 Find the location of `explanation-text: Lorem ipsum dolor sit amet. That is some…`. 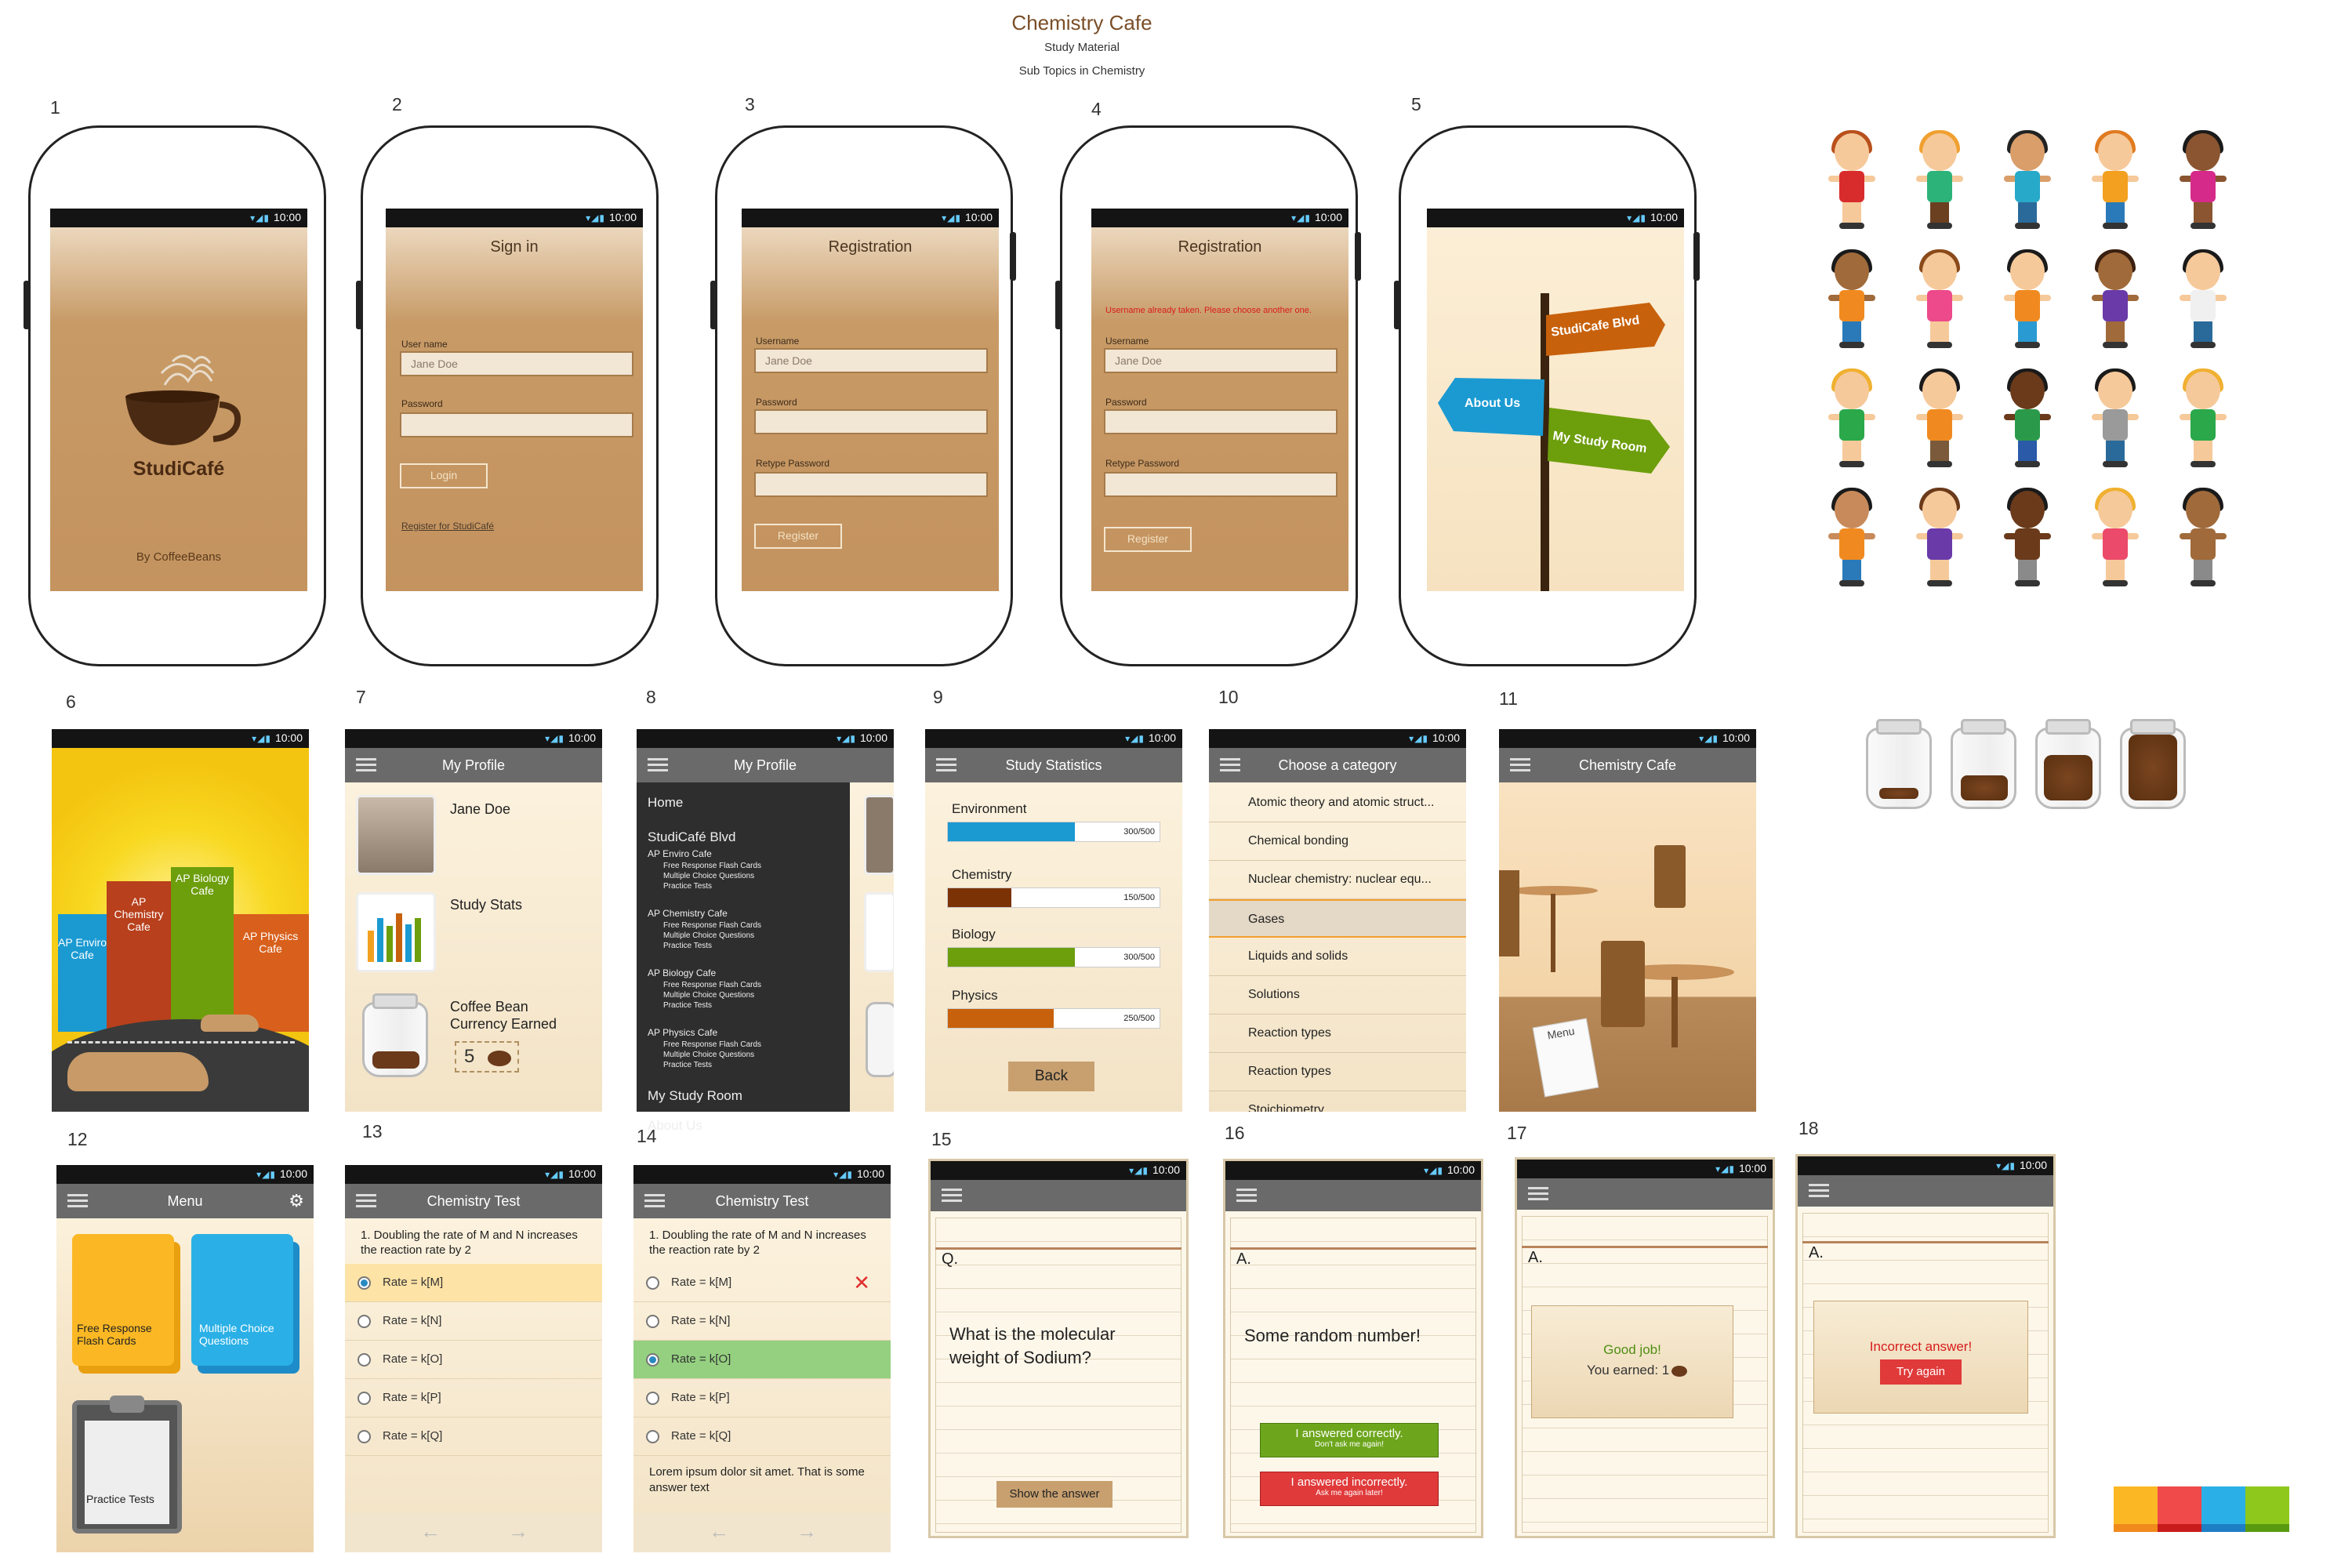

explanation-text: Lorem ipsum dolor sit amet. That is some… is located at coordinates (757, 1479).